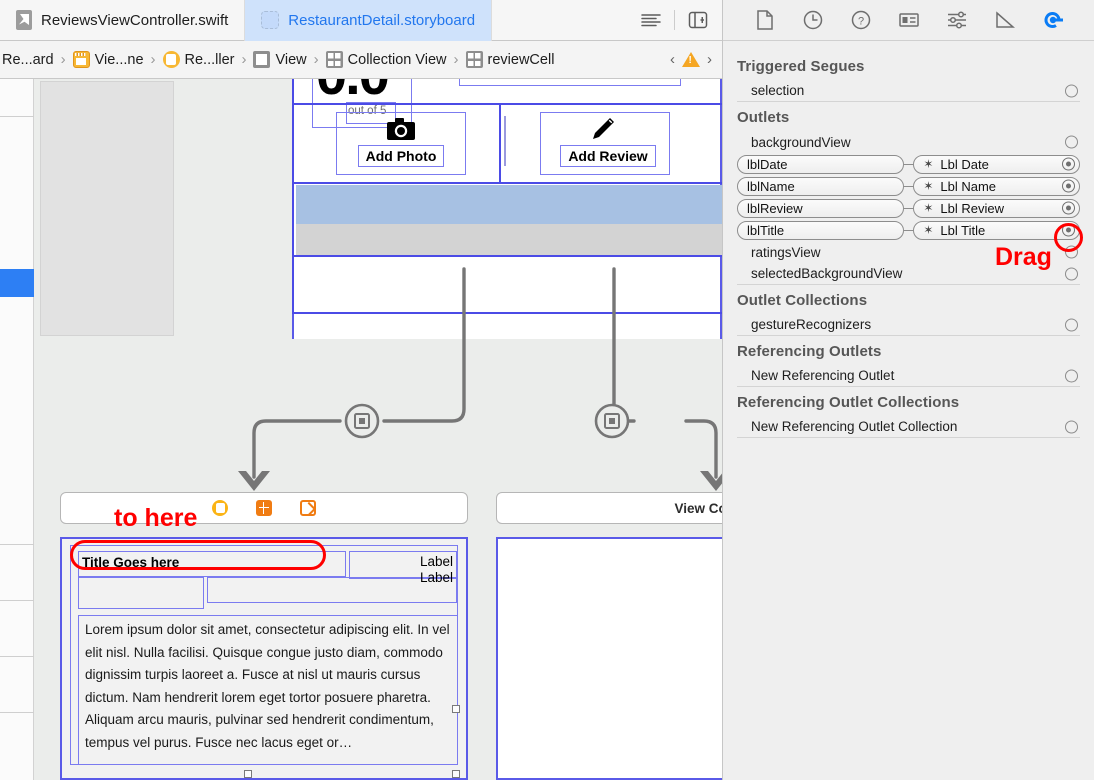 This screenshot has height=780, width=1094. Describe the element at coordinates (820, 230) in the screenshot. I see `outlet-name-pill: lblTitle` at that location.